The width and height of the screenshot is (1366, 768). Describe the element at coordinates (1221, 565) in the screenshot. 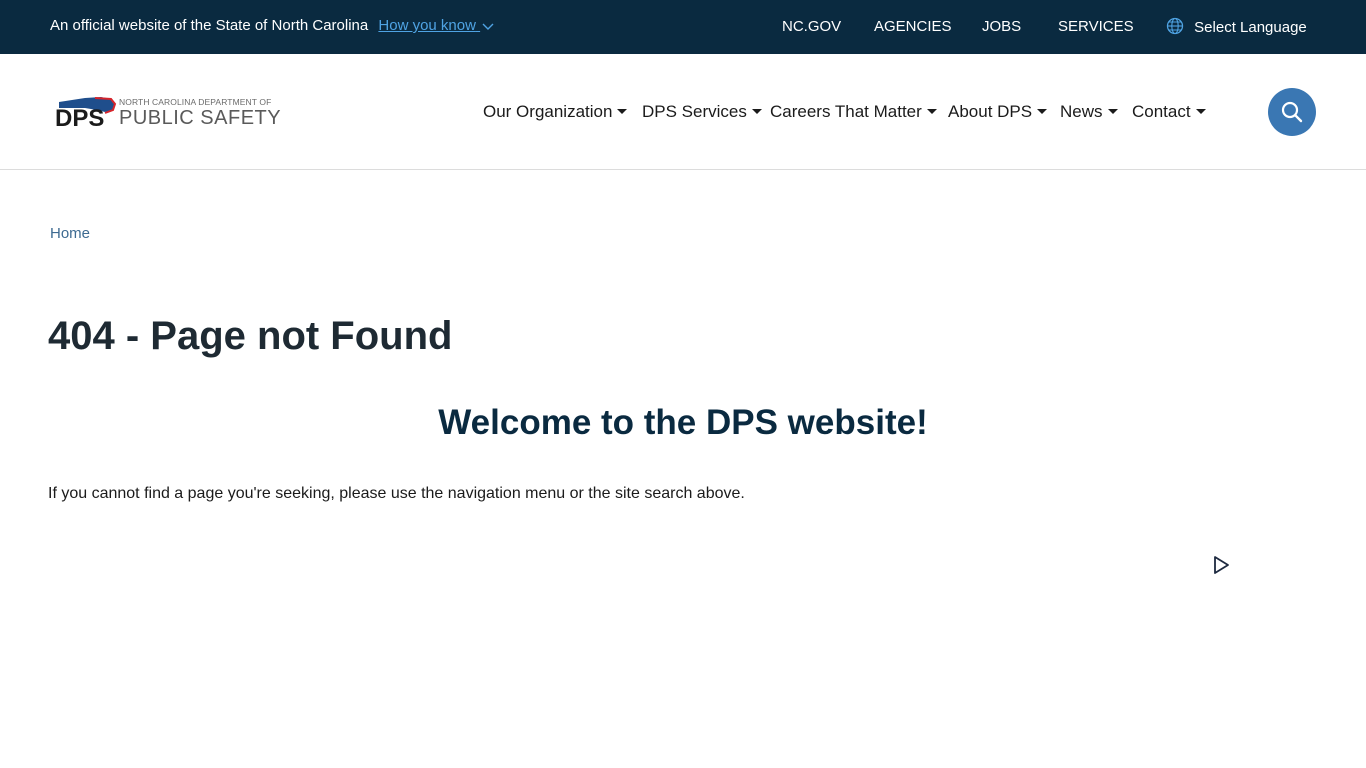

I see `play-icon` at that location.